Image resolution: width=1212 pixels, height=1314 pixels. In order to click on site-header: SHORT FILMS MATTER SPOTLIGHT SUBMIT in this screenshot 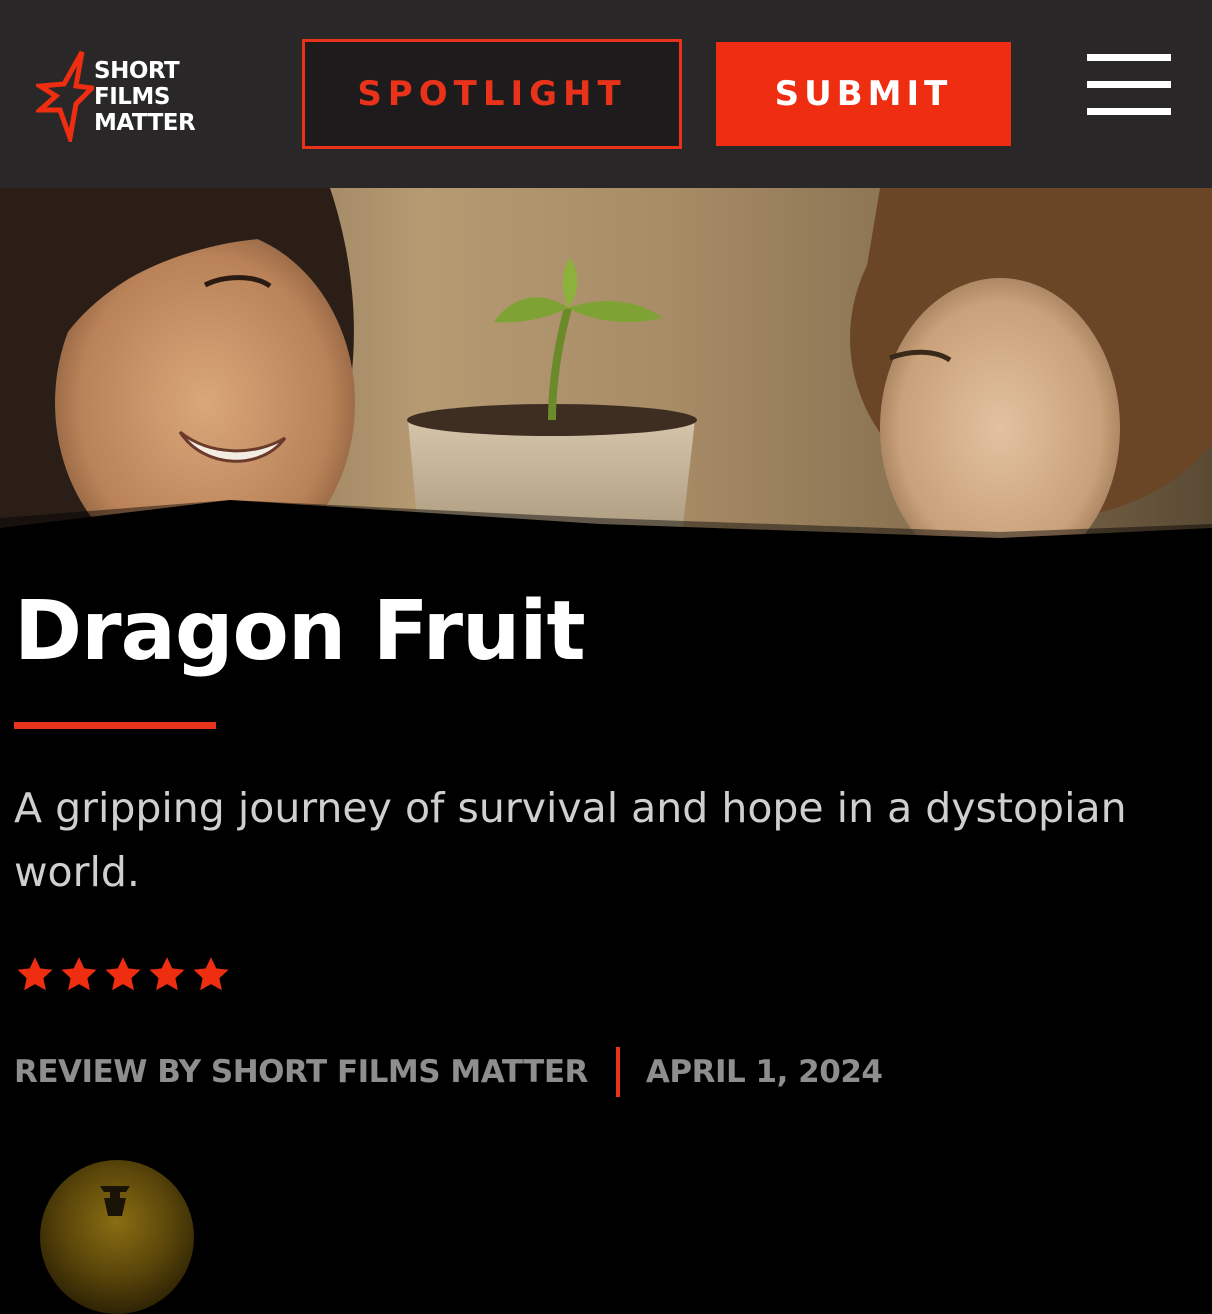, I will do `click(606, 94)`.